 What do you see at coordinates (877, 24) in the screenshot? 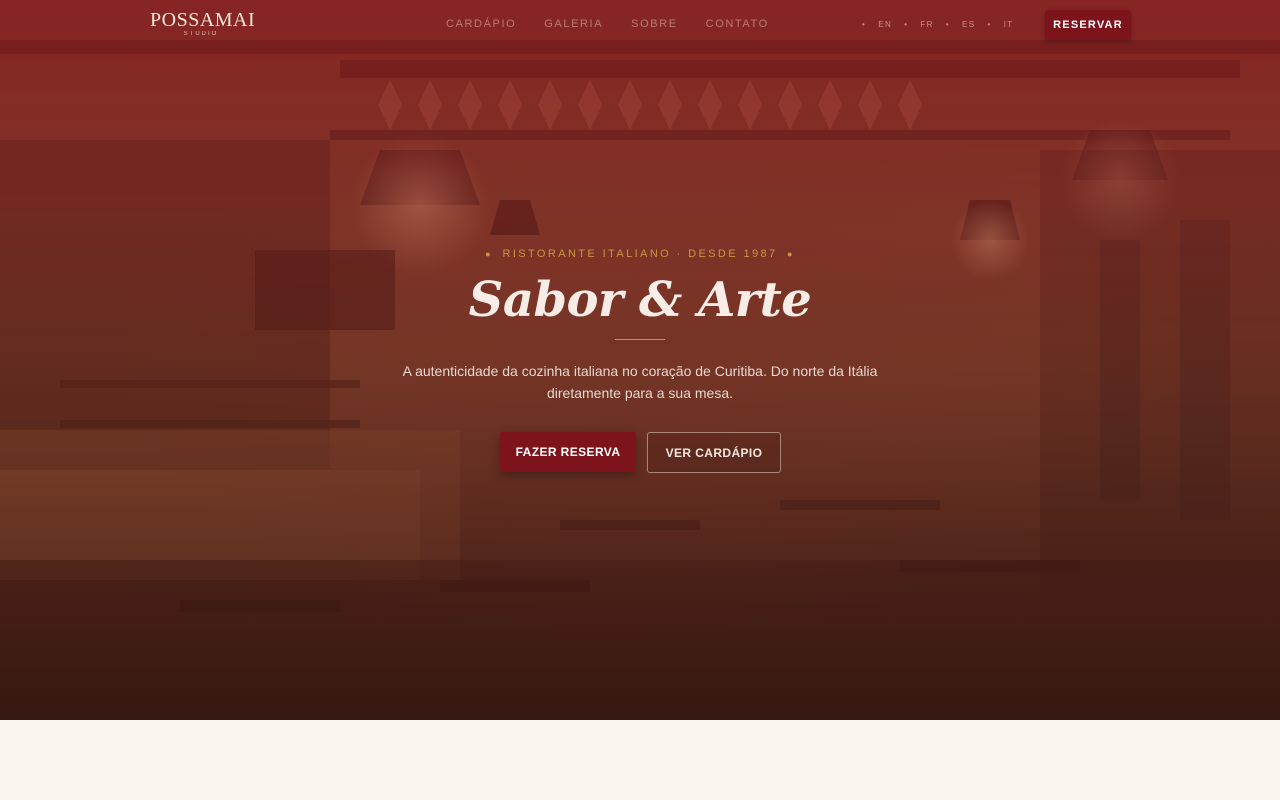
I see `language-option-en: • EN` at bounding box center [877, 24].